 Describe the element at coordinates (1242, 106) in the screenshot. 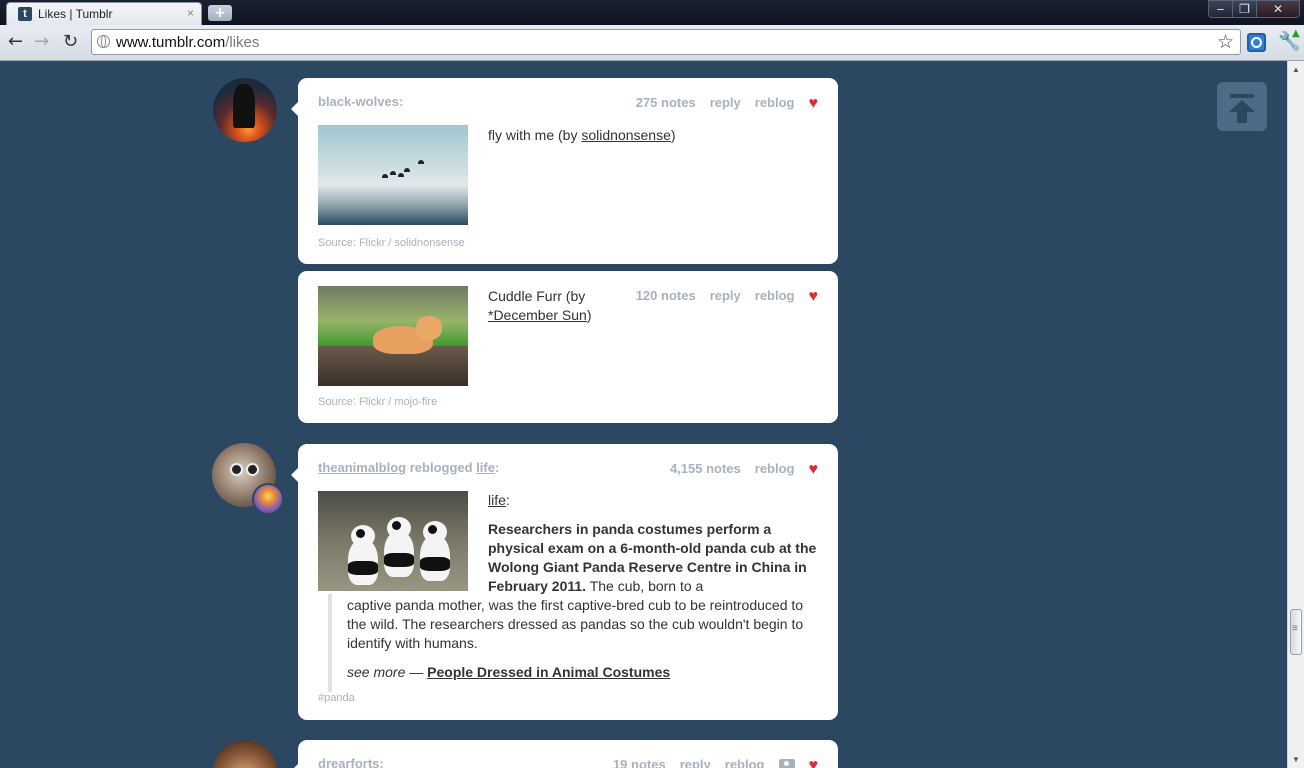

I see `scroll-to-top-button` at that location.